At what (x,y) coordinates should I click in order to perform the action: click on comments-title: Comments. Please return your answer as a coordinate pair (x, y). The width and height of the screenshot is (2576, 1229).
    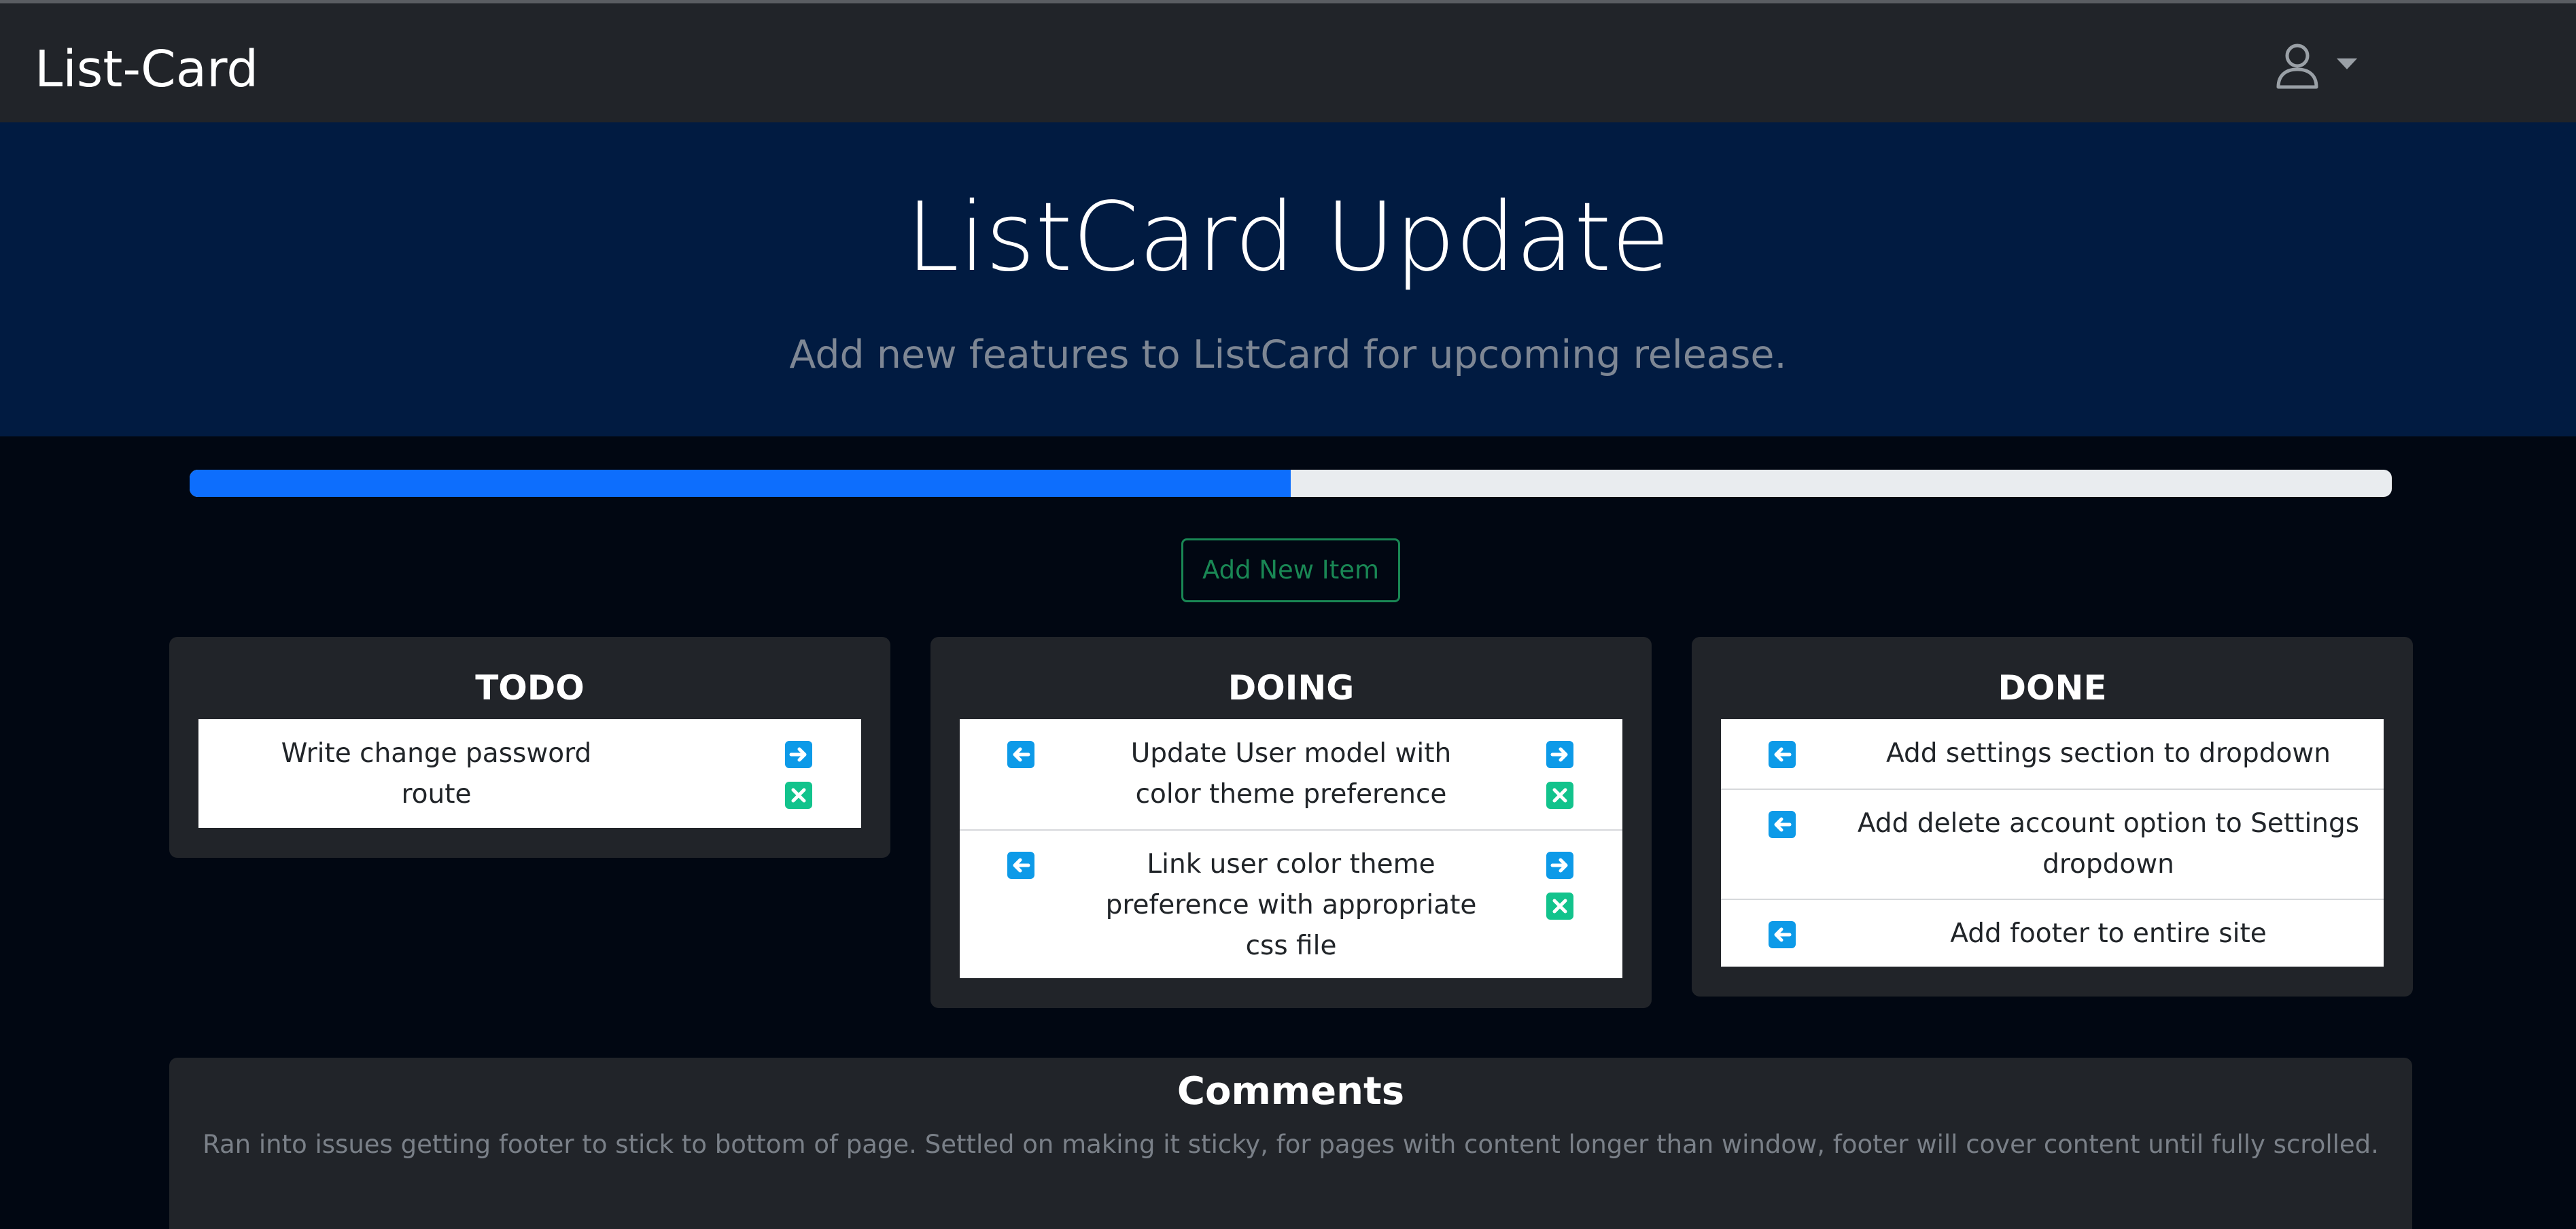
    Looking at the image, I should click on (1291, 1091).